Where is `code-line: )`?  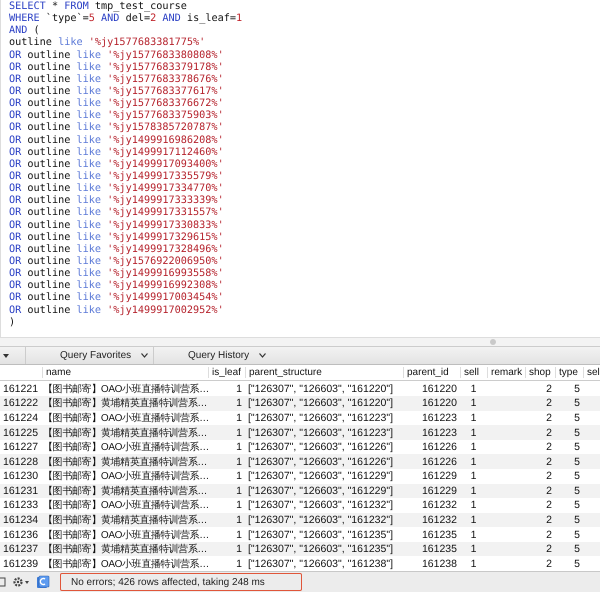 code-line: ) is located at coordinates (12, 322).